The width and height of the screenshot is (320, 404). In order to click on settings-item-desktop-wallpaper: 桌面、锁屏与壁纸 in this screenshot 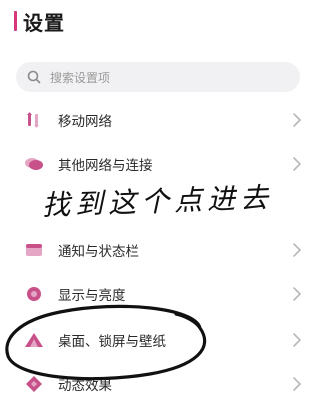, I will do `click(162, 340)`.